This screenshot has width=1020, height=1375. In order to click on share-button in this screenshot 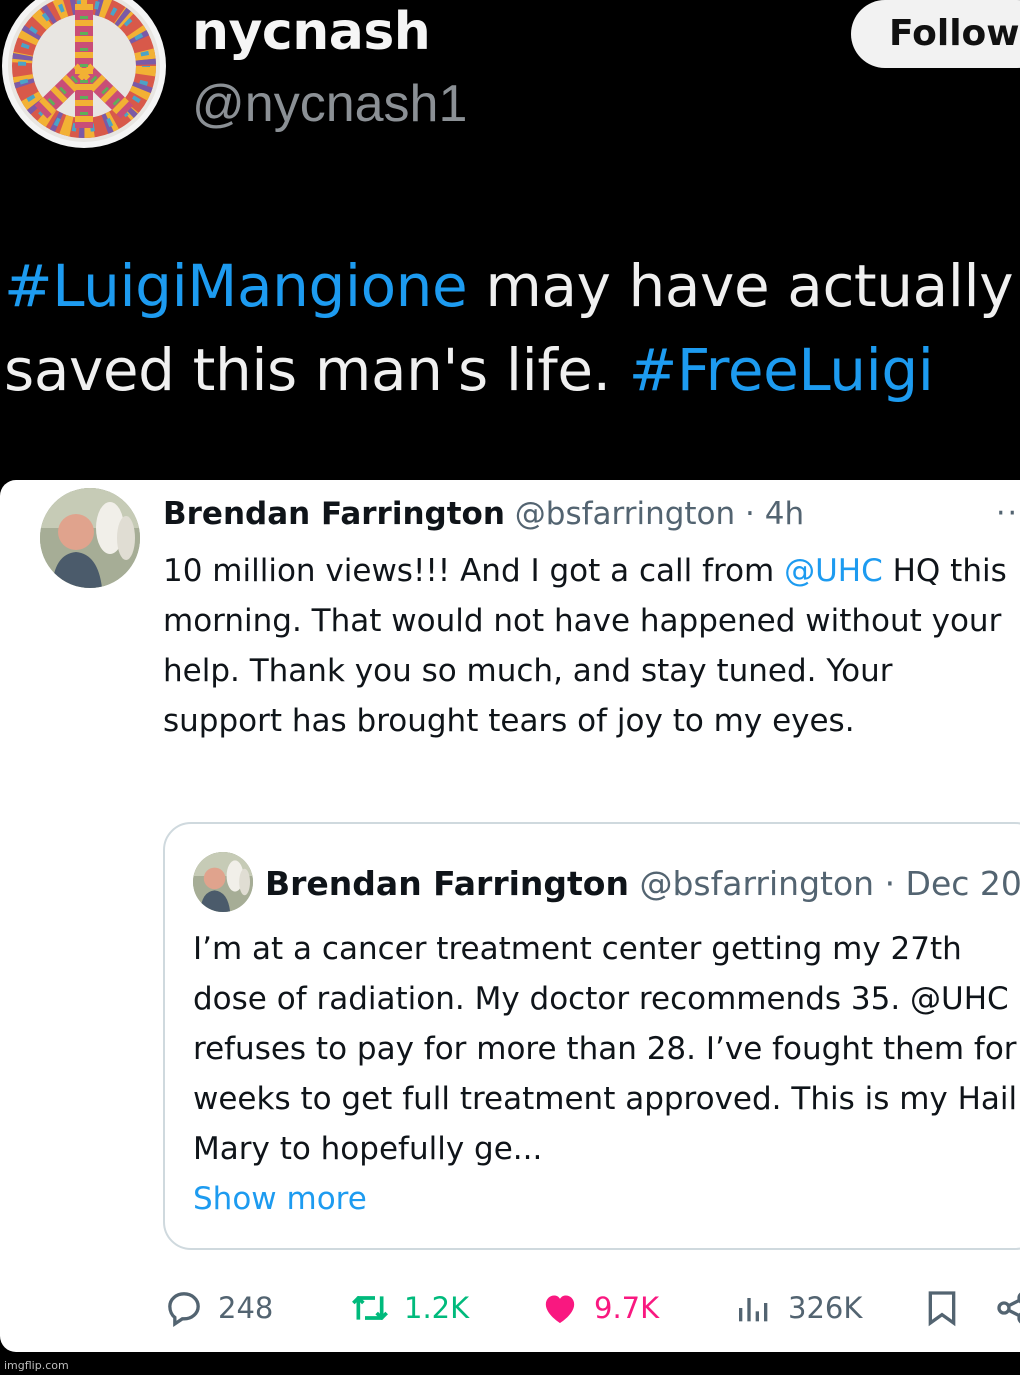, I will do `click(1007, 1308)`.